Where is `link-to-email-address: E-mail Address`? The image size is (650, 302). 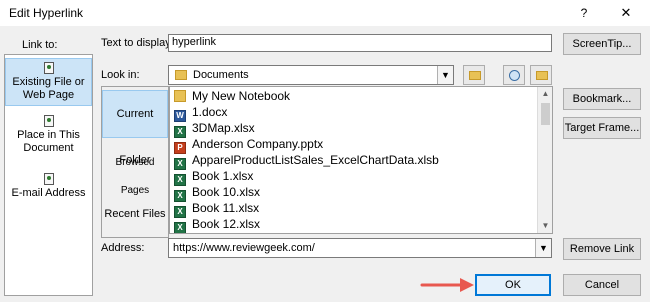 link-to-email-address: E-mail Address is located at coordinates (48, 191).